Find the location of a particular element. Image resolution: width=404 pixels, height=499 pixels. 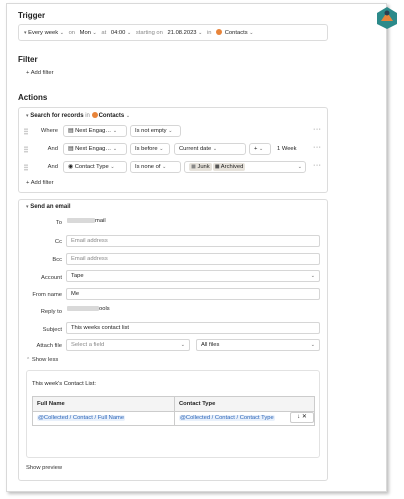

file-type-select: All files ⌄ is located at coordinates (258, 345).